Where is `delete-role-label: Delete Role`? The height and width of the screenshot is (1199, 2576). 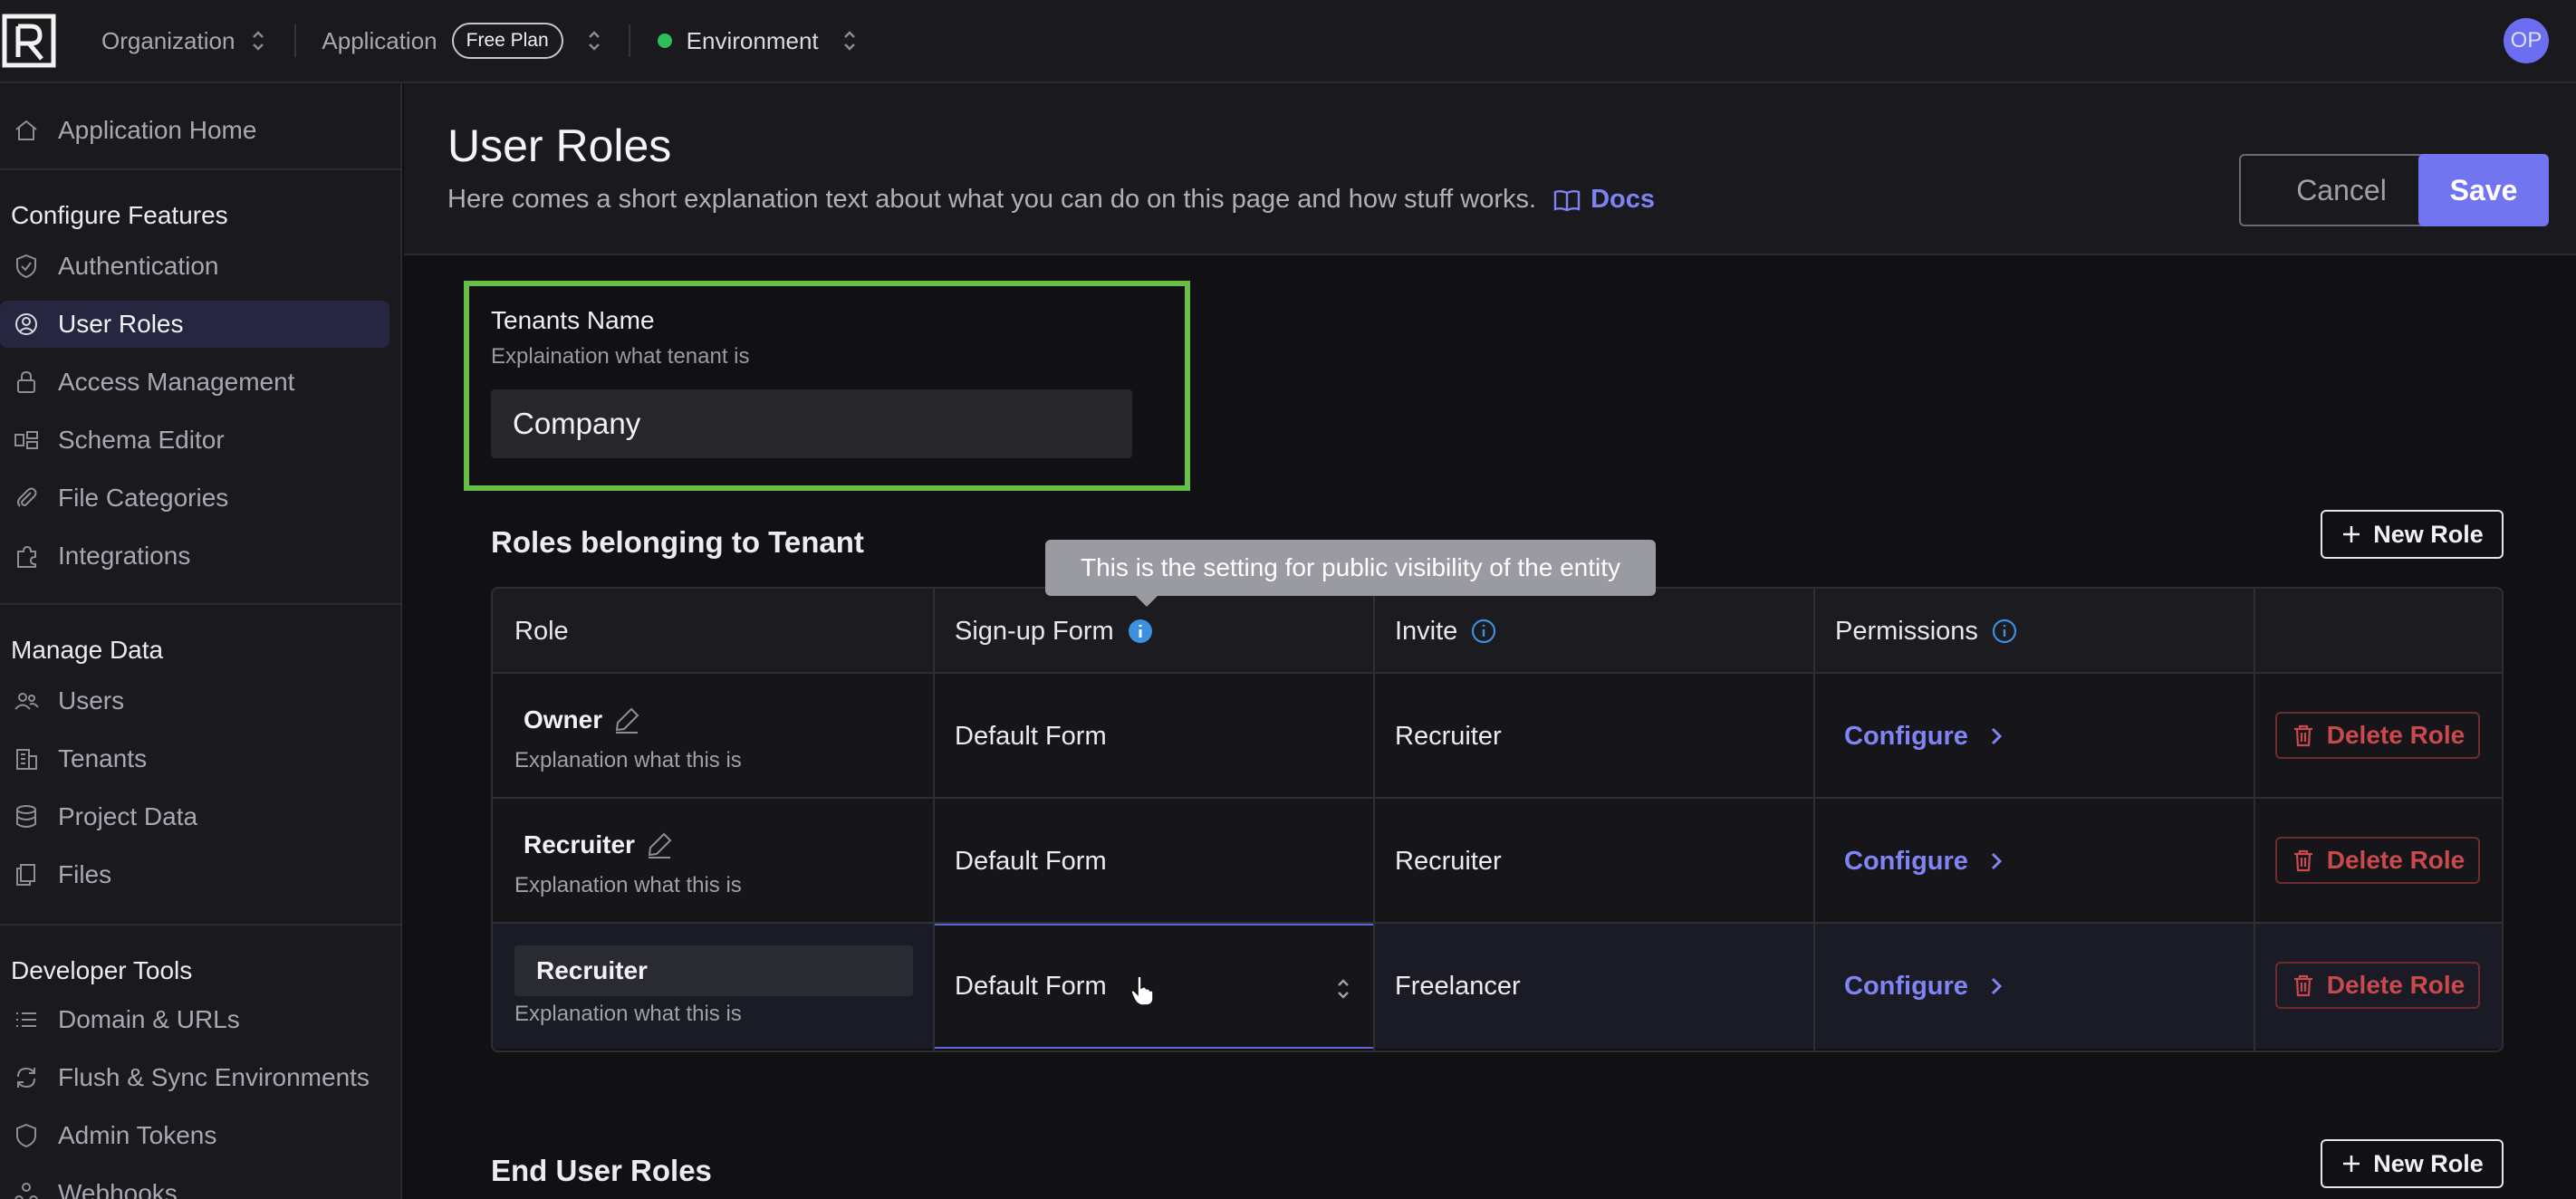 delete-role-label: Delete Role is located at coordinates (2395, 860).